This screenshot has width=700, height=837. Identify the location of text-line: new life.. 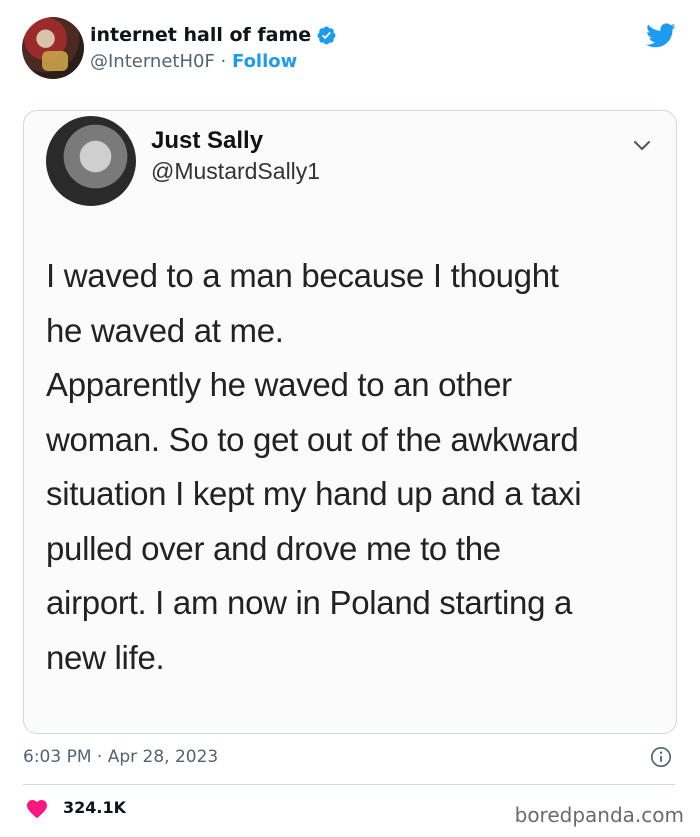
(105, 657).